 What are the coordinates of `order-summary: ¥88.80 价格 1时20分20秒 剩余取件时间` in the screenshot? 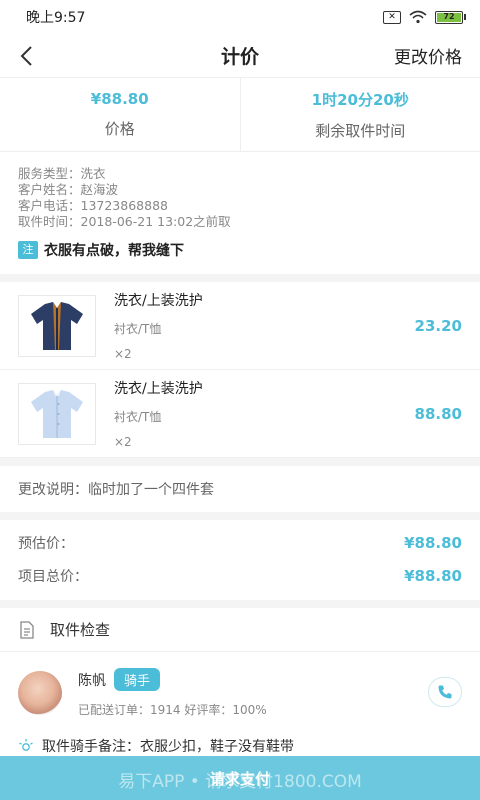 It's located at (240, 115).